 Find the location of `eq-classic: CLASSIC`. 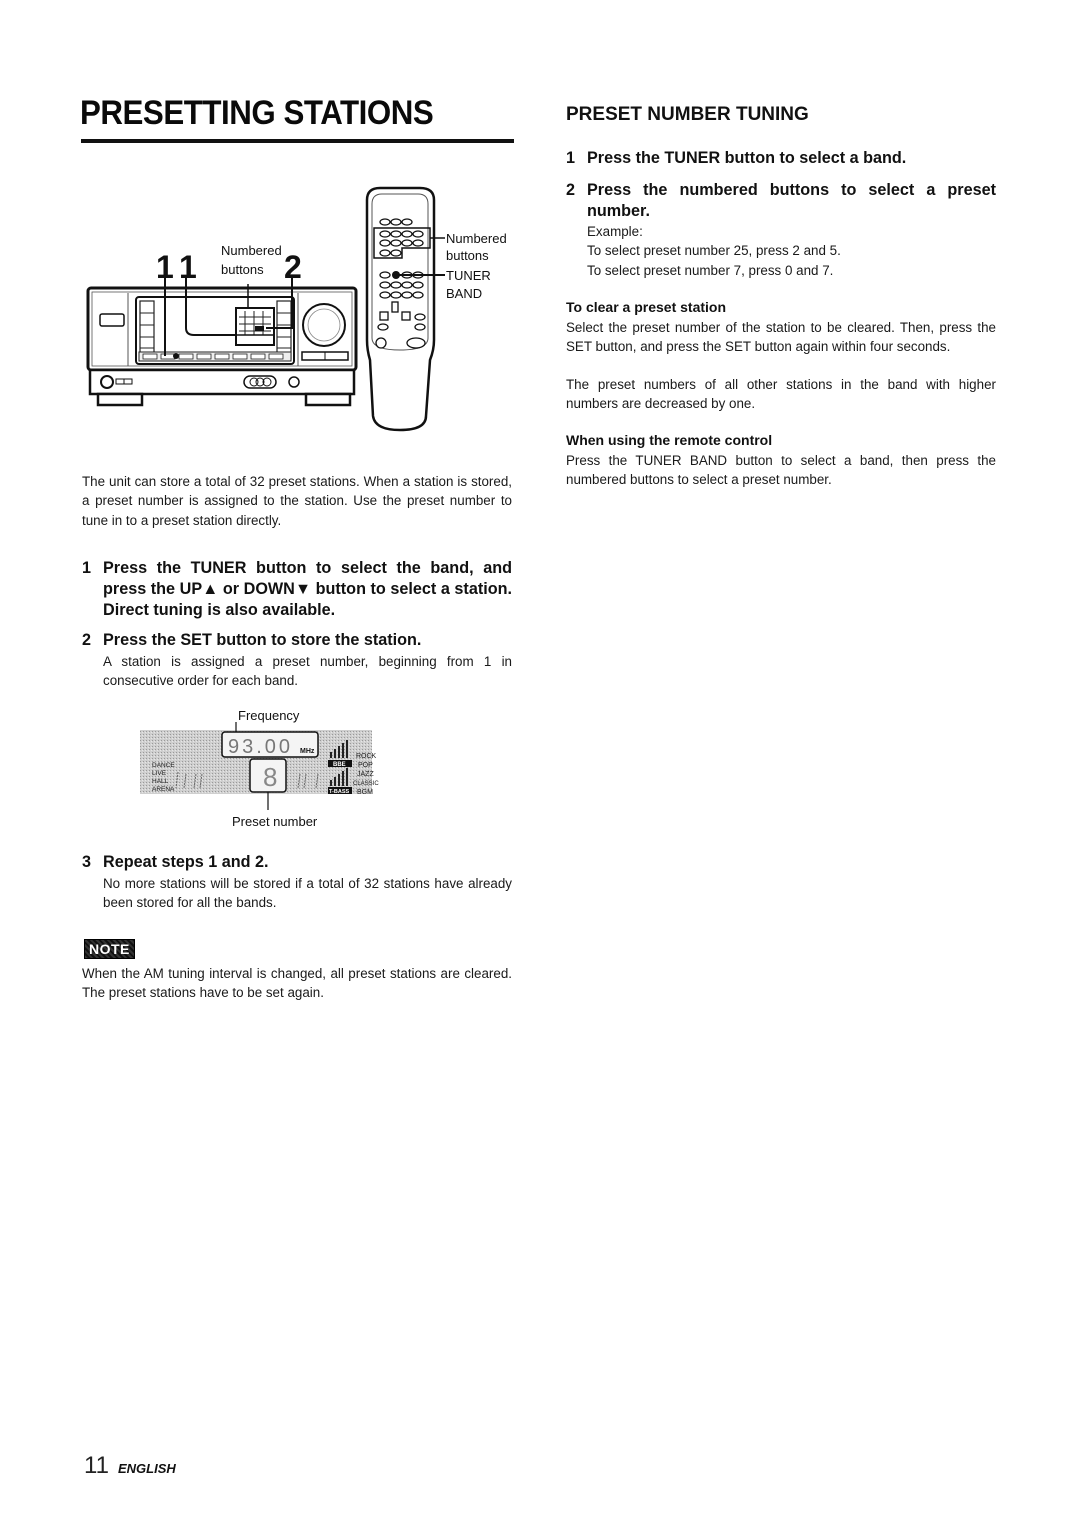

eq-classic: CLASSIC is located at coordinates (366, 784).